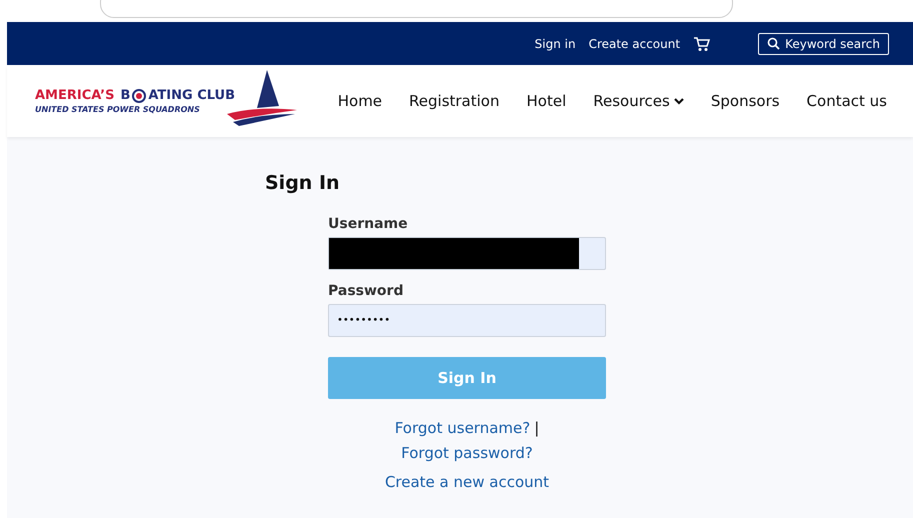 The width and height of the screenshot is (913, 518). What do you see at coordinates (467, 481) in the screenshot?
I see `link: Create a new account` at bounding box center [467, 481].